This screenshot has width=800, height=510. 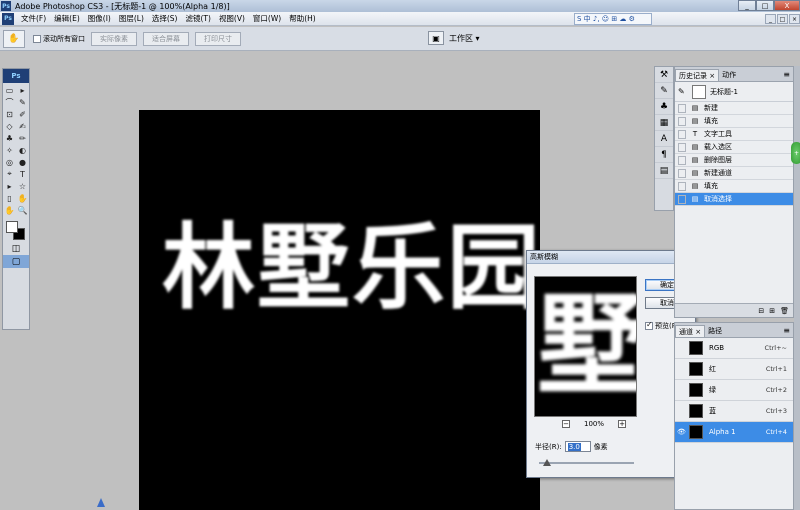 What do you see at coordinates (232, 18) in the screenshot?
I see `menu-view: 视图(V)` at bounding box center [232, 18].